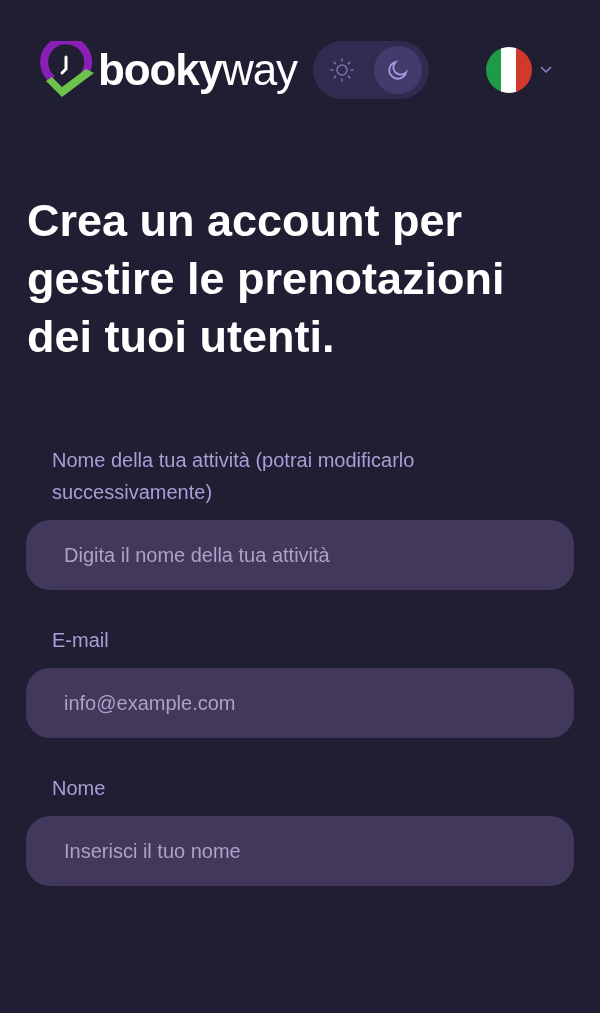  What do you see at coordinates (300, 703) in the screenshot?
I see `text-input-field: info@example.com` at bounding box center [300, 703].